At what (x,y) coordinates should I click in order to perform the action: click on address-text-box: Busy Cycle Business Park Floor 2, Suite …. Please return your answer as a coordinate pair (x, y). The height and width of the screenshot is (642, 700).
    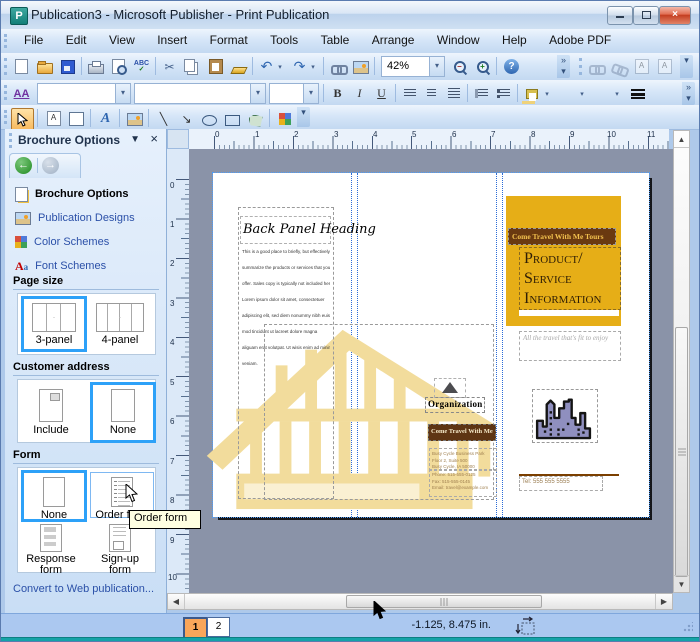
    Looking at the image, I should click on (463, 459).